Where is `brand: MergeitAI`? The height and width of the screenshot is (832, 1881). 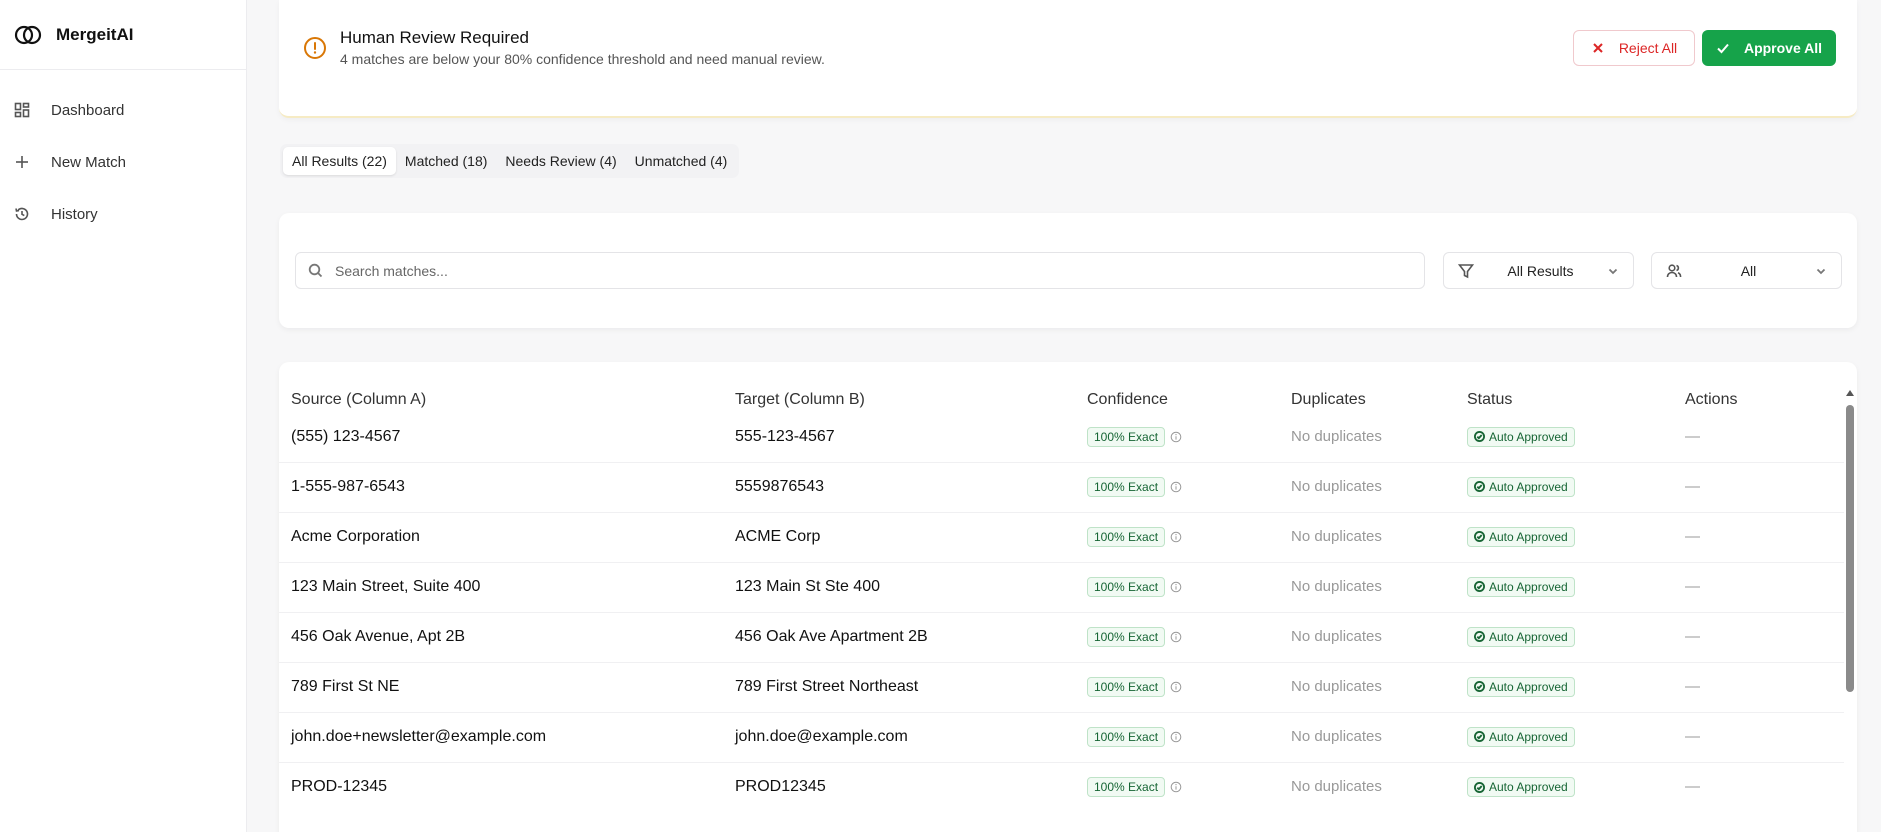
brand: MergeitAI is located at coordinates (123, 35).